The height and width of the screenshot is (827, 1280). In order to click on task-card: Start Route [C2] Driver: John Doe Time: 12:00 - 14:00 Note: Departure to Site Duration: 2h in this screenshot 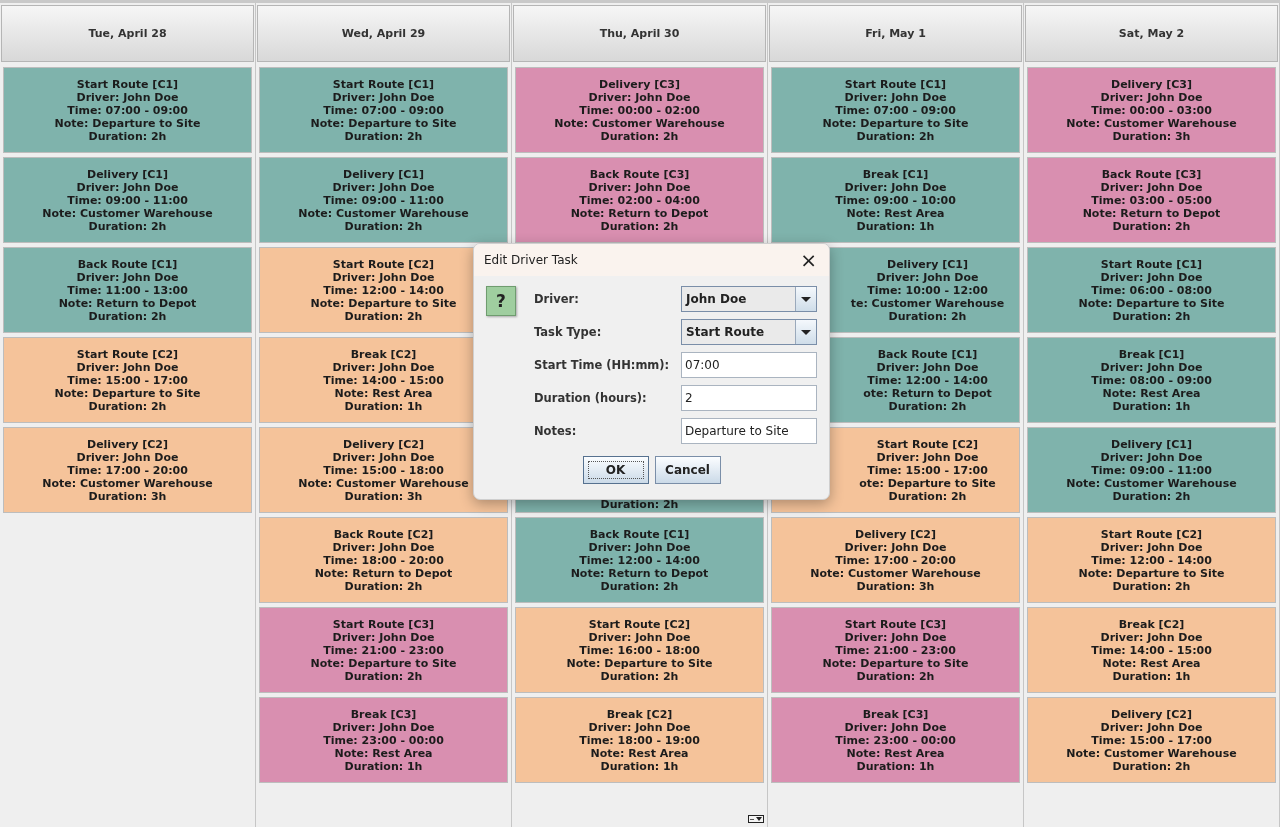, I will do `click(1151, 560)`.